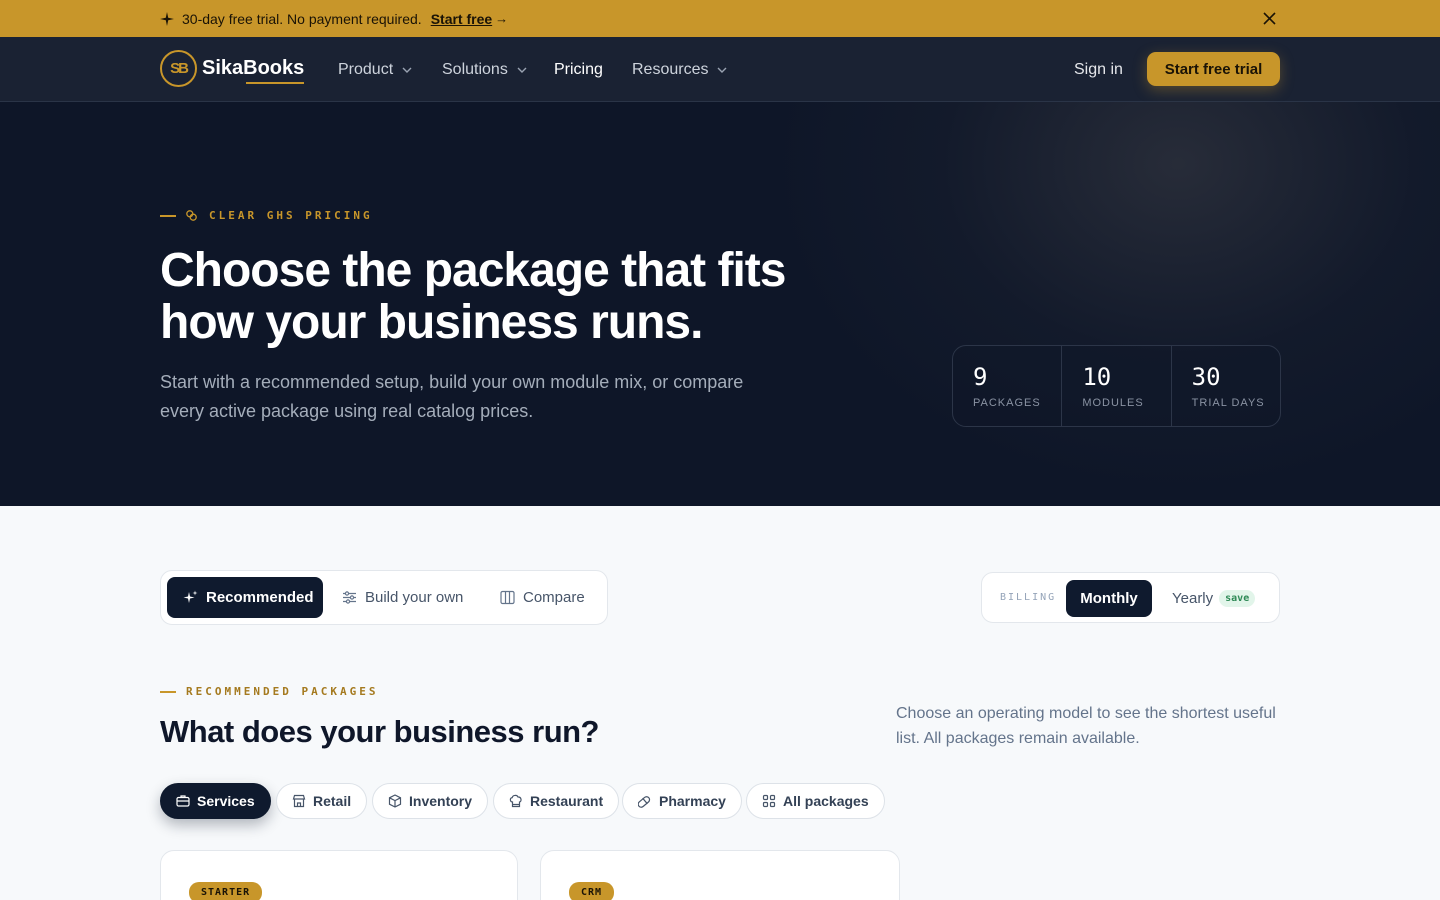 The height and width of the screenshot is (900, 1440). What do you see at coordinates (183, 801) in the screenshot?
I see `briefcase-icon` at bounding box center [183, 801].